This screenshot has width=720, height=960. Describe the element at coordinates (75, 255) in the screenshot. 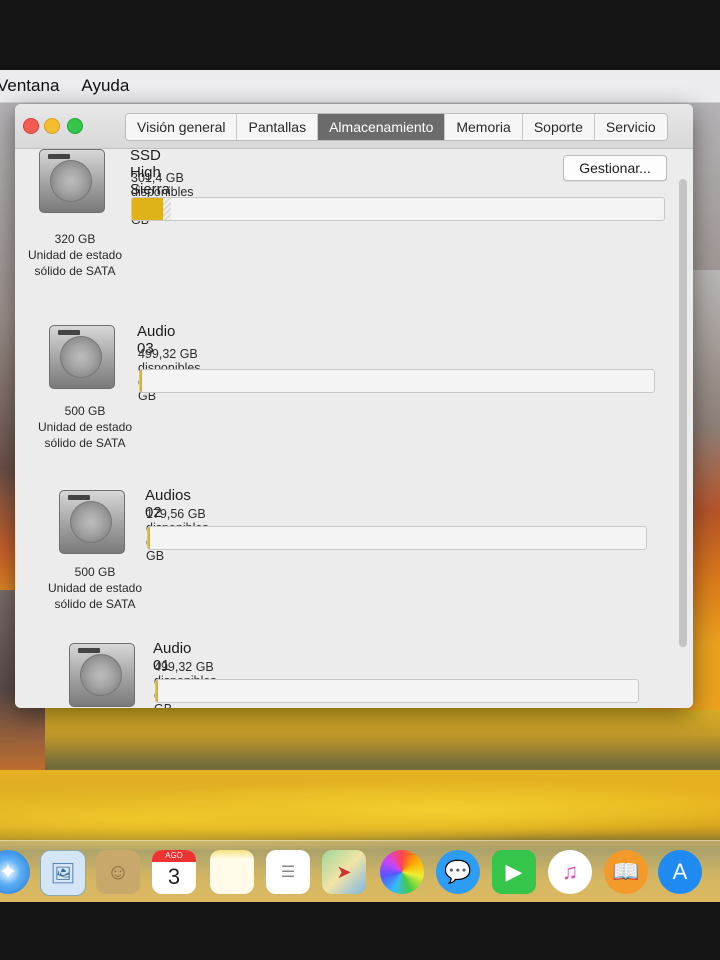

I see `disk-capacity-label: 320 GB Unidad de estado sólido de SATA` at that location.